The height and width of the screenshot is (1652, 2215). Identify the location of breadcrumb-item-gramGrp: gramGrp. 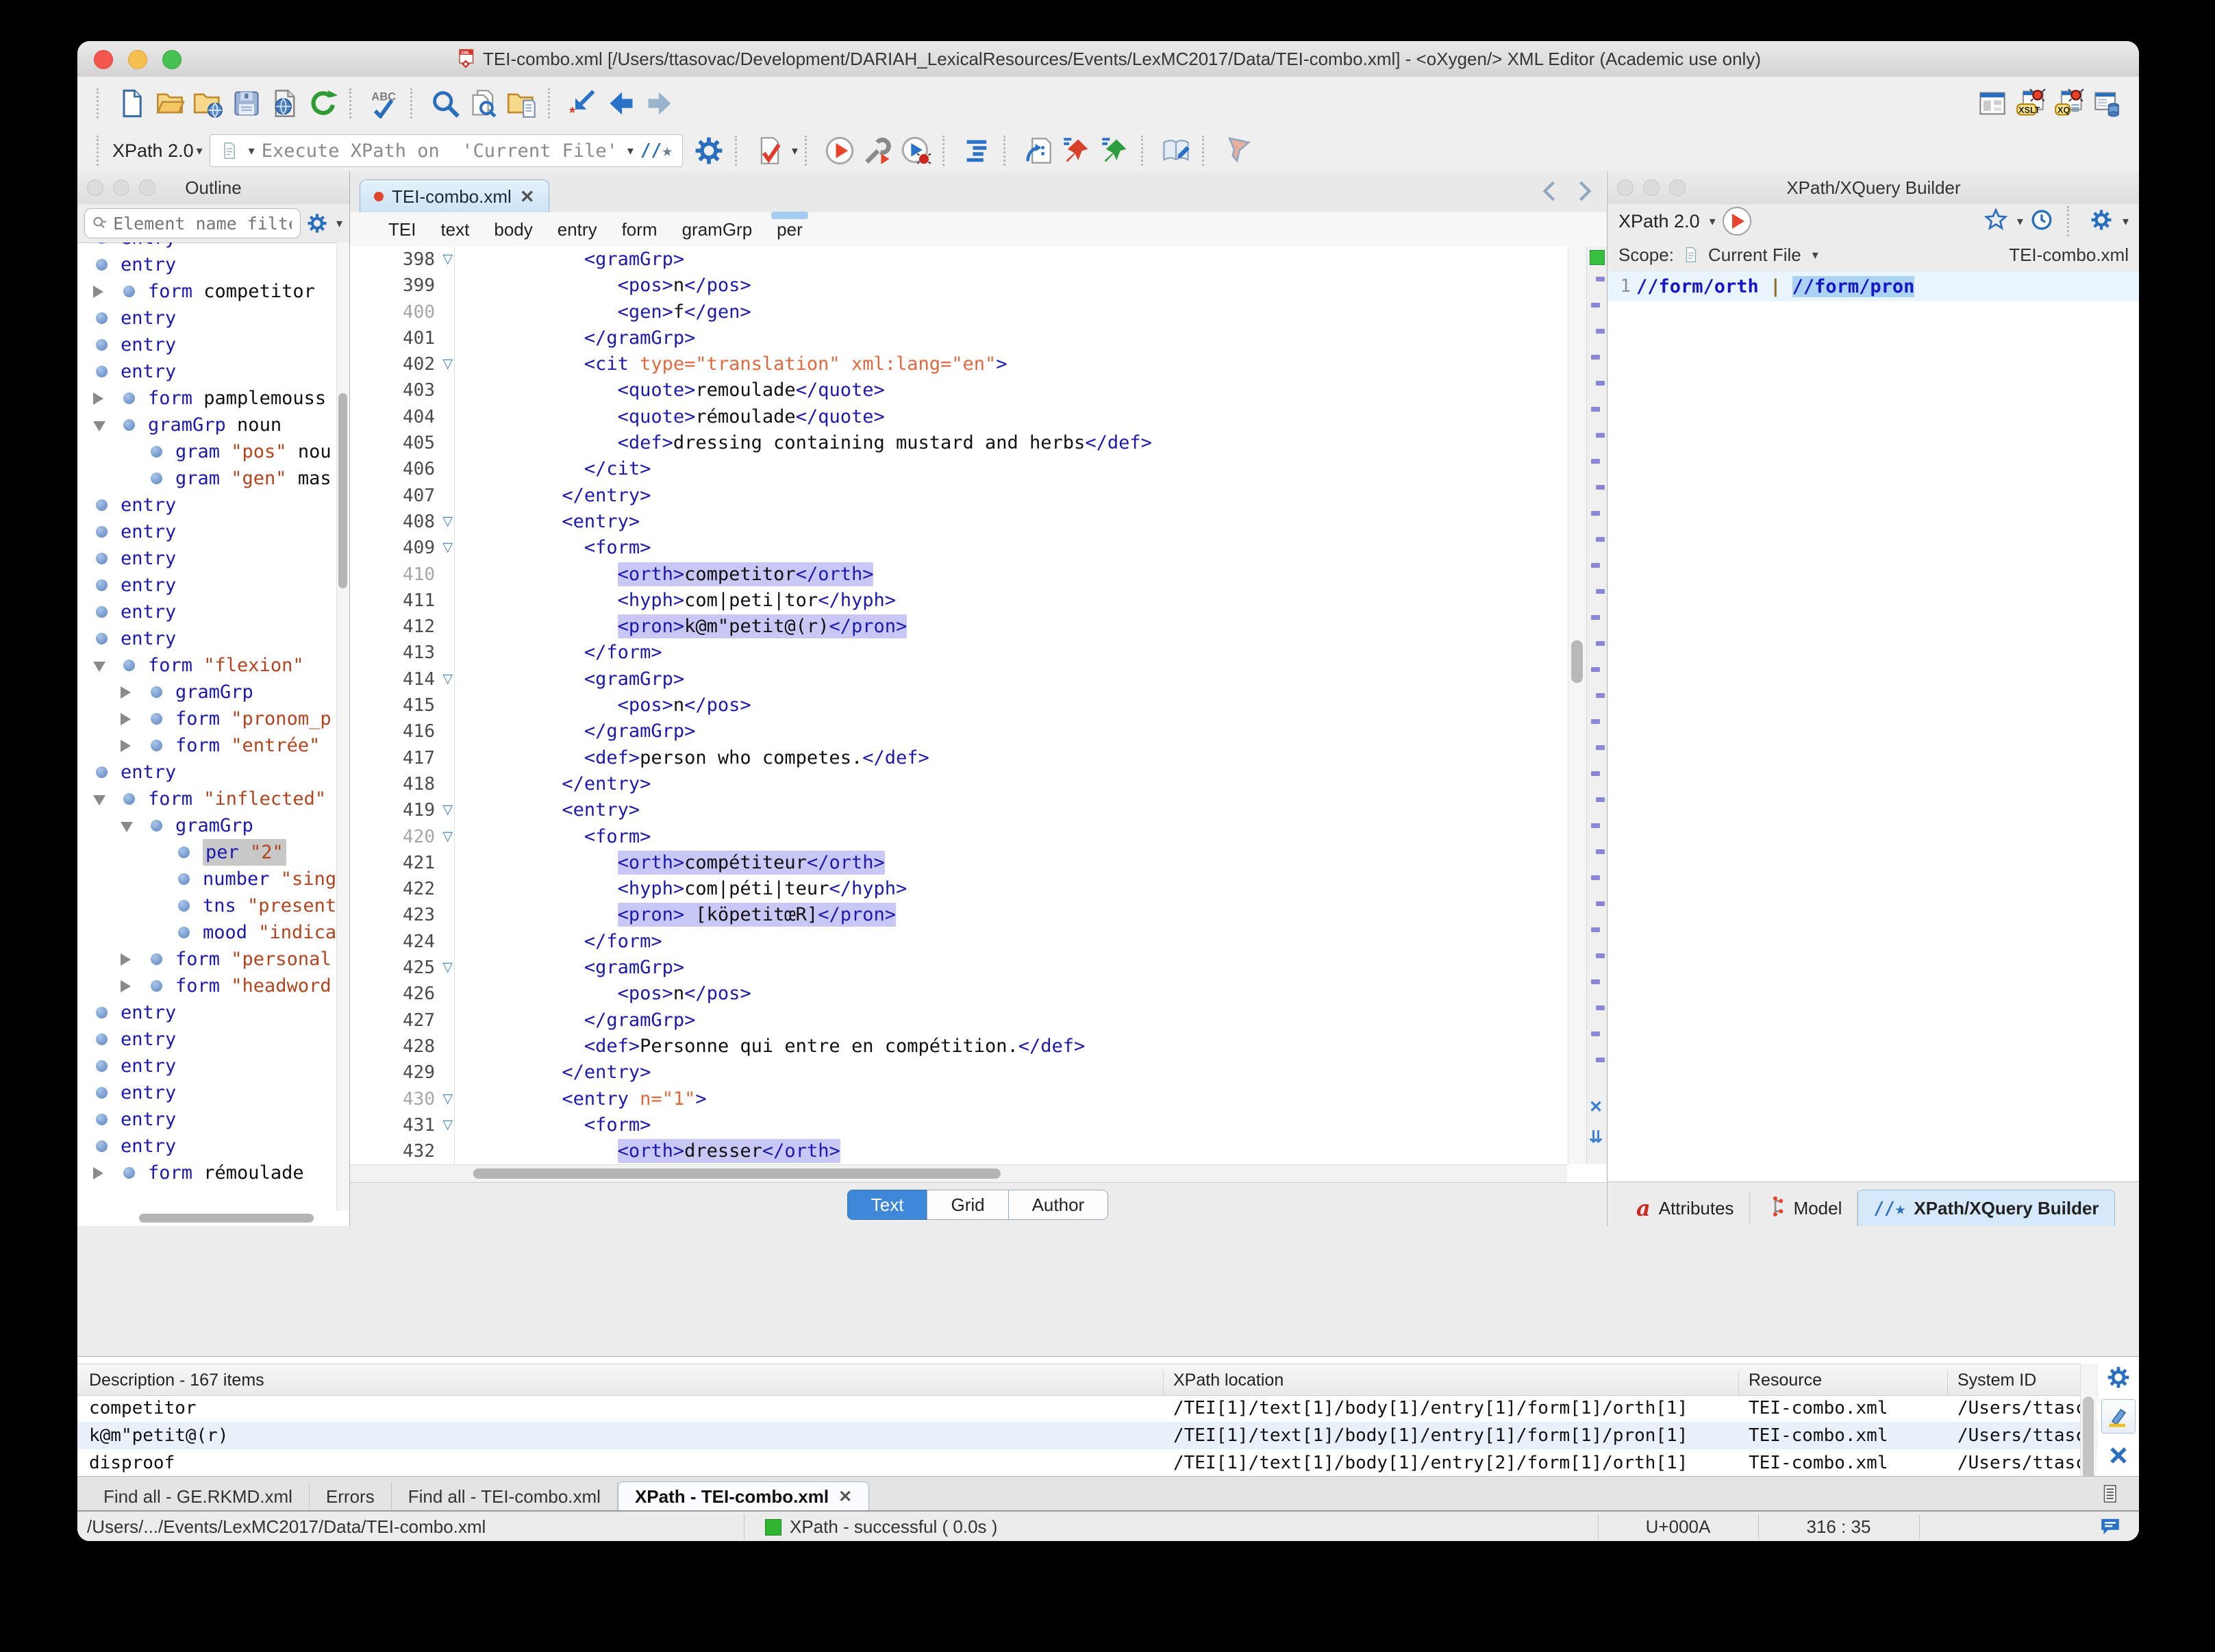
(717, 229).